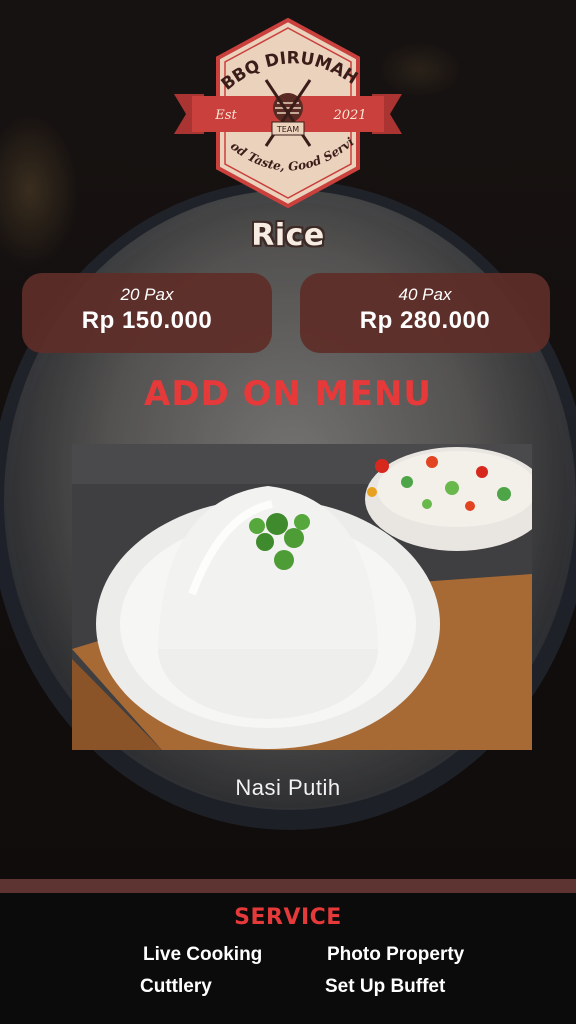  What do you see at coordinates (288, 917) in the screenshot?
I see `service-title: SERVICE` at bounding box center [288, 917].